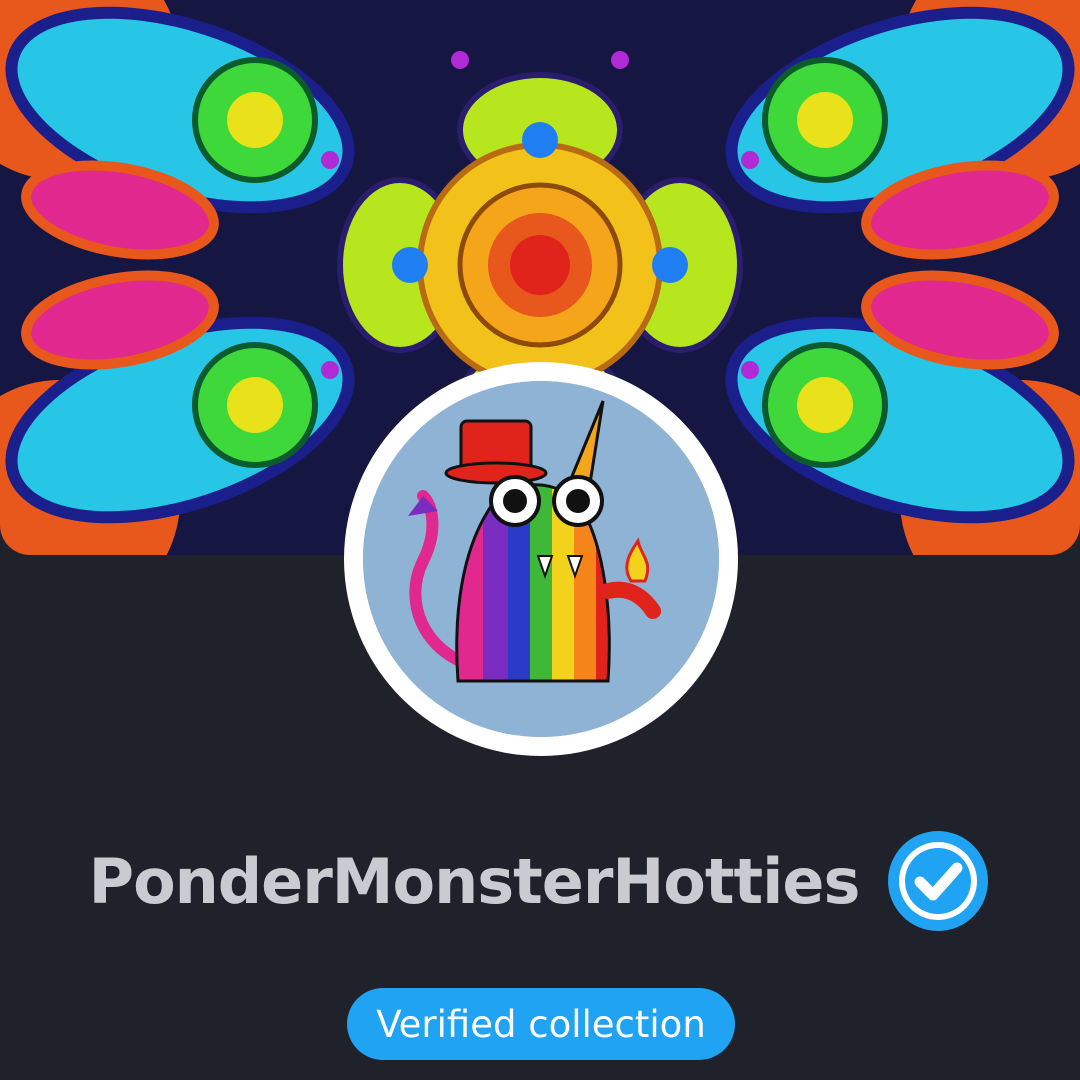 This screenshot has width=1080, height=1080. I want to click on check-circle-icon, so click(938, 881).